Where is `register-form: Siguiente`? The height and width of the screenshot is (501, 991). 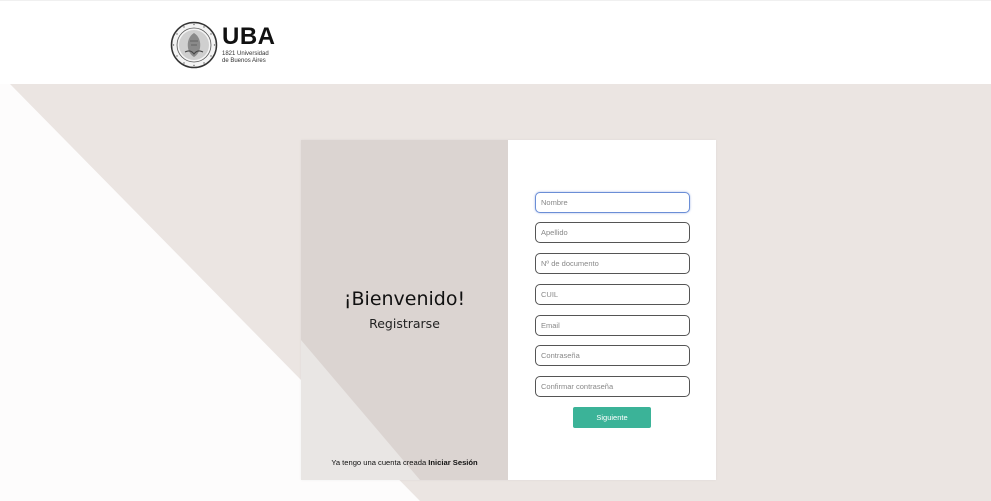 register-form: Siguiente is located at coordinates (612, 310).